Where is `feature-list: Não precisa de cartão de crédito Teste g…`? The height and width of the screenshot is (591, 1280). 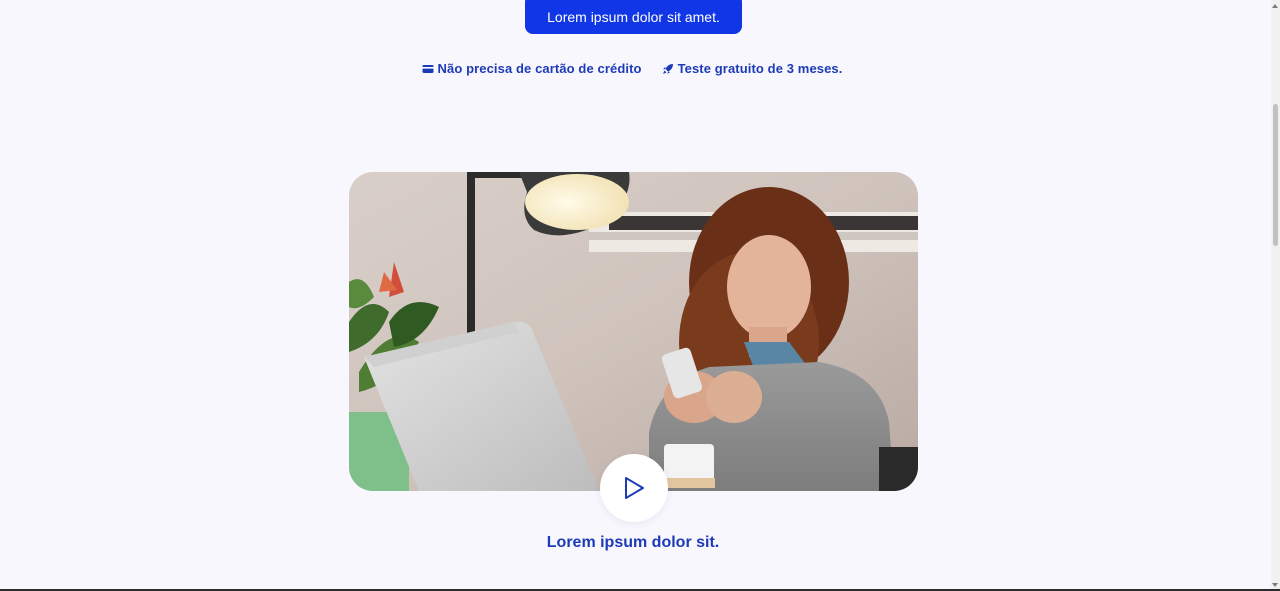 feature-list: Não precisa de cartão de crédito Teste g… is located at coordinates (632, 68).